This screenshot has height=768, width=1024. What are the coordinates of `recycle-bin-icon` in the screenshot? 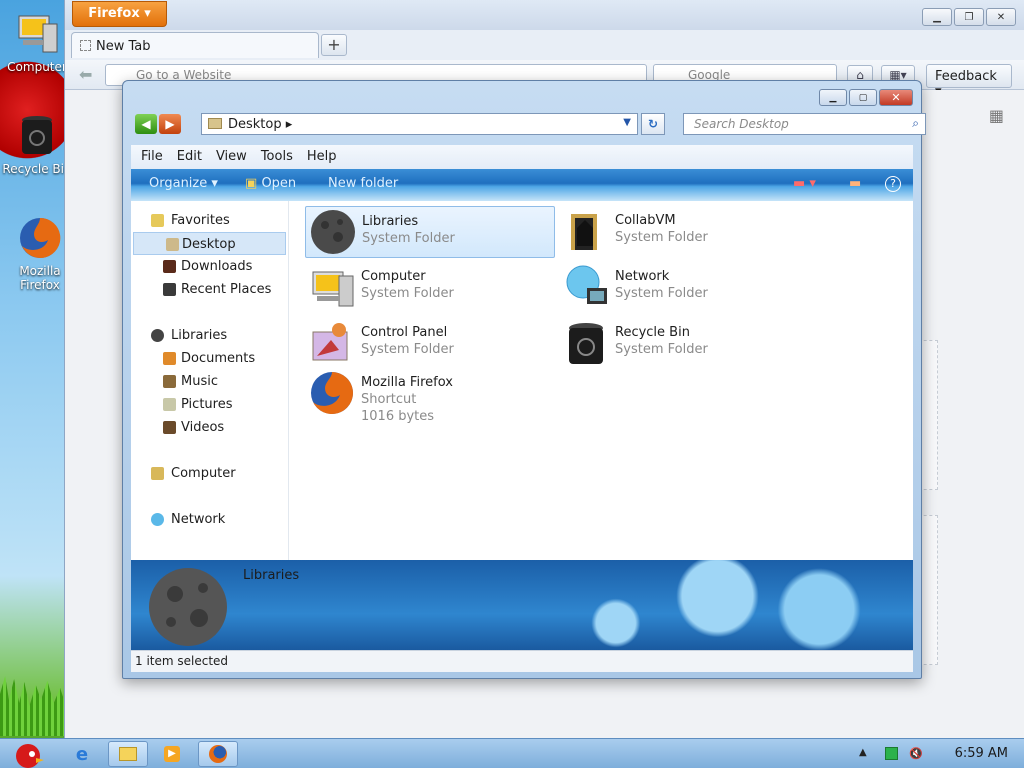 It's located at (586, 343).